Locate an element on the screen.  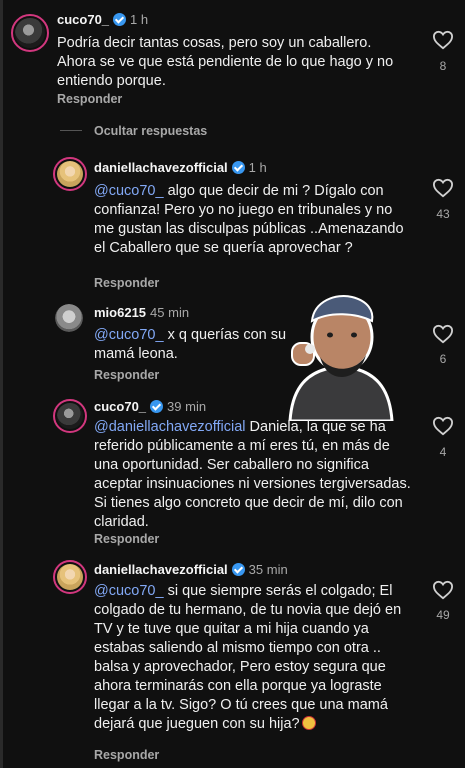
like-count: 6 is located at coordinates (443, 359).